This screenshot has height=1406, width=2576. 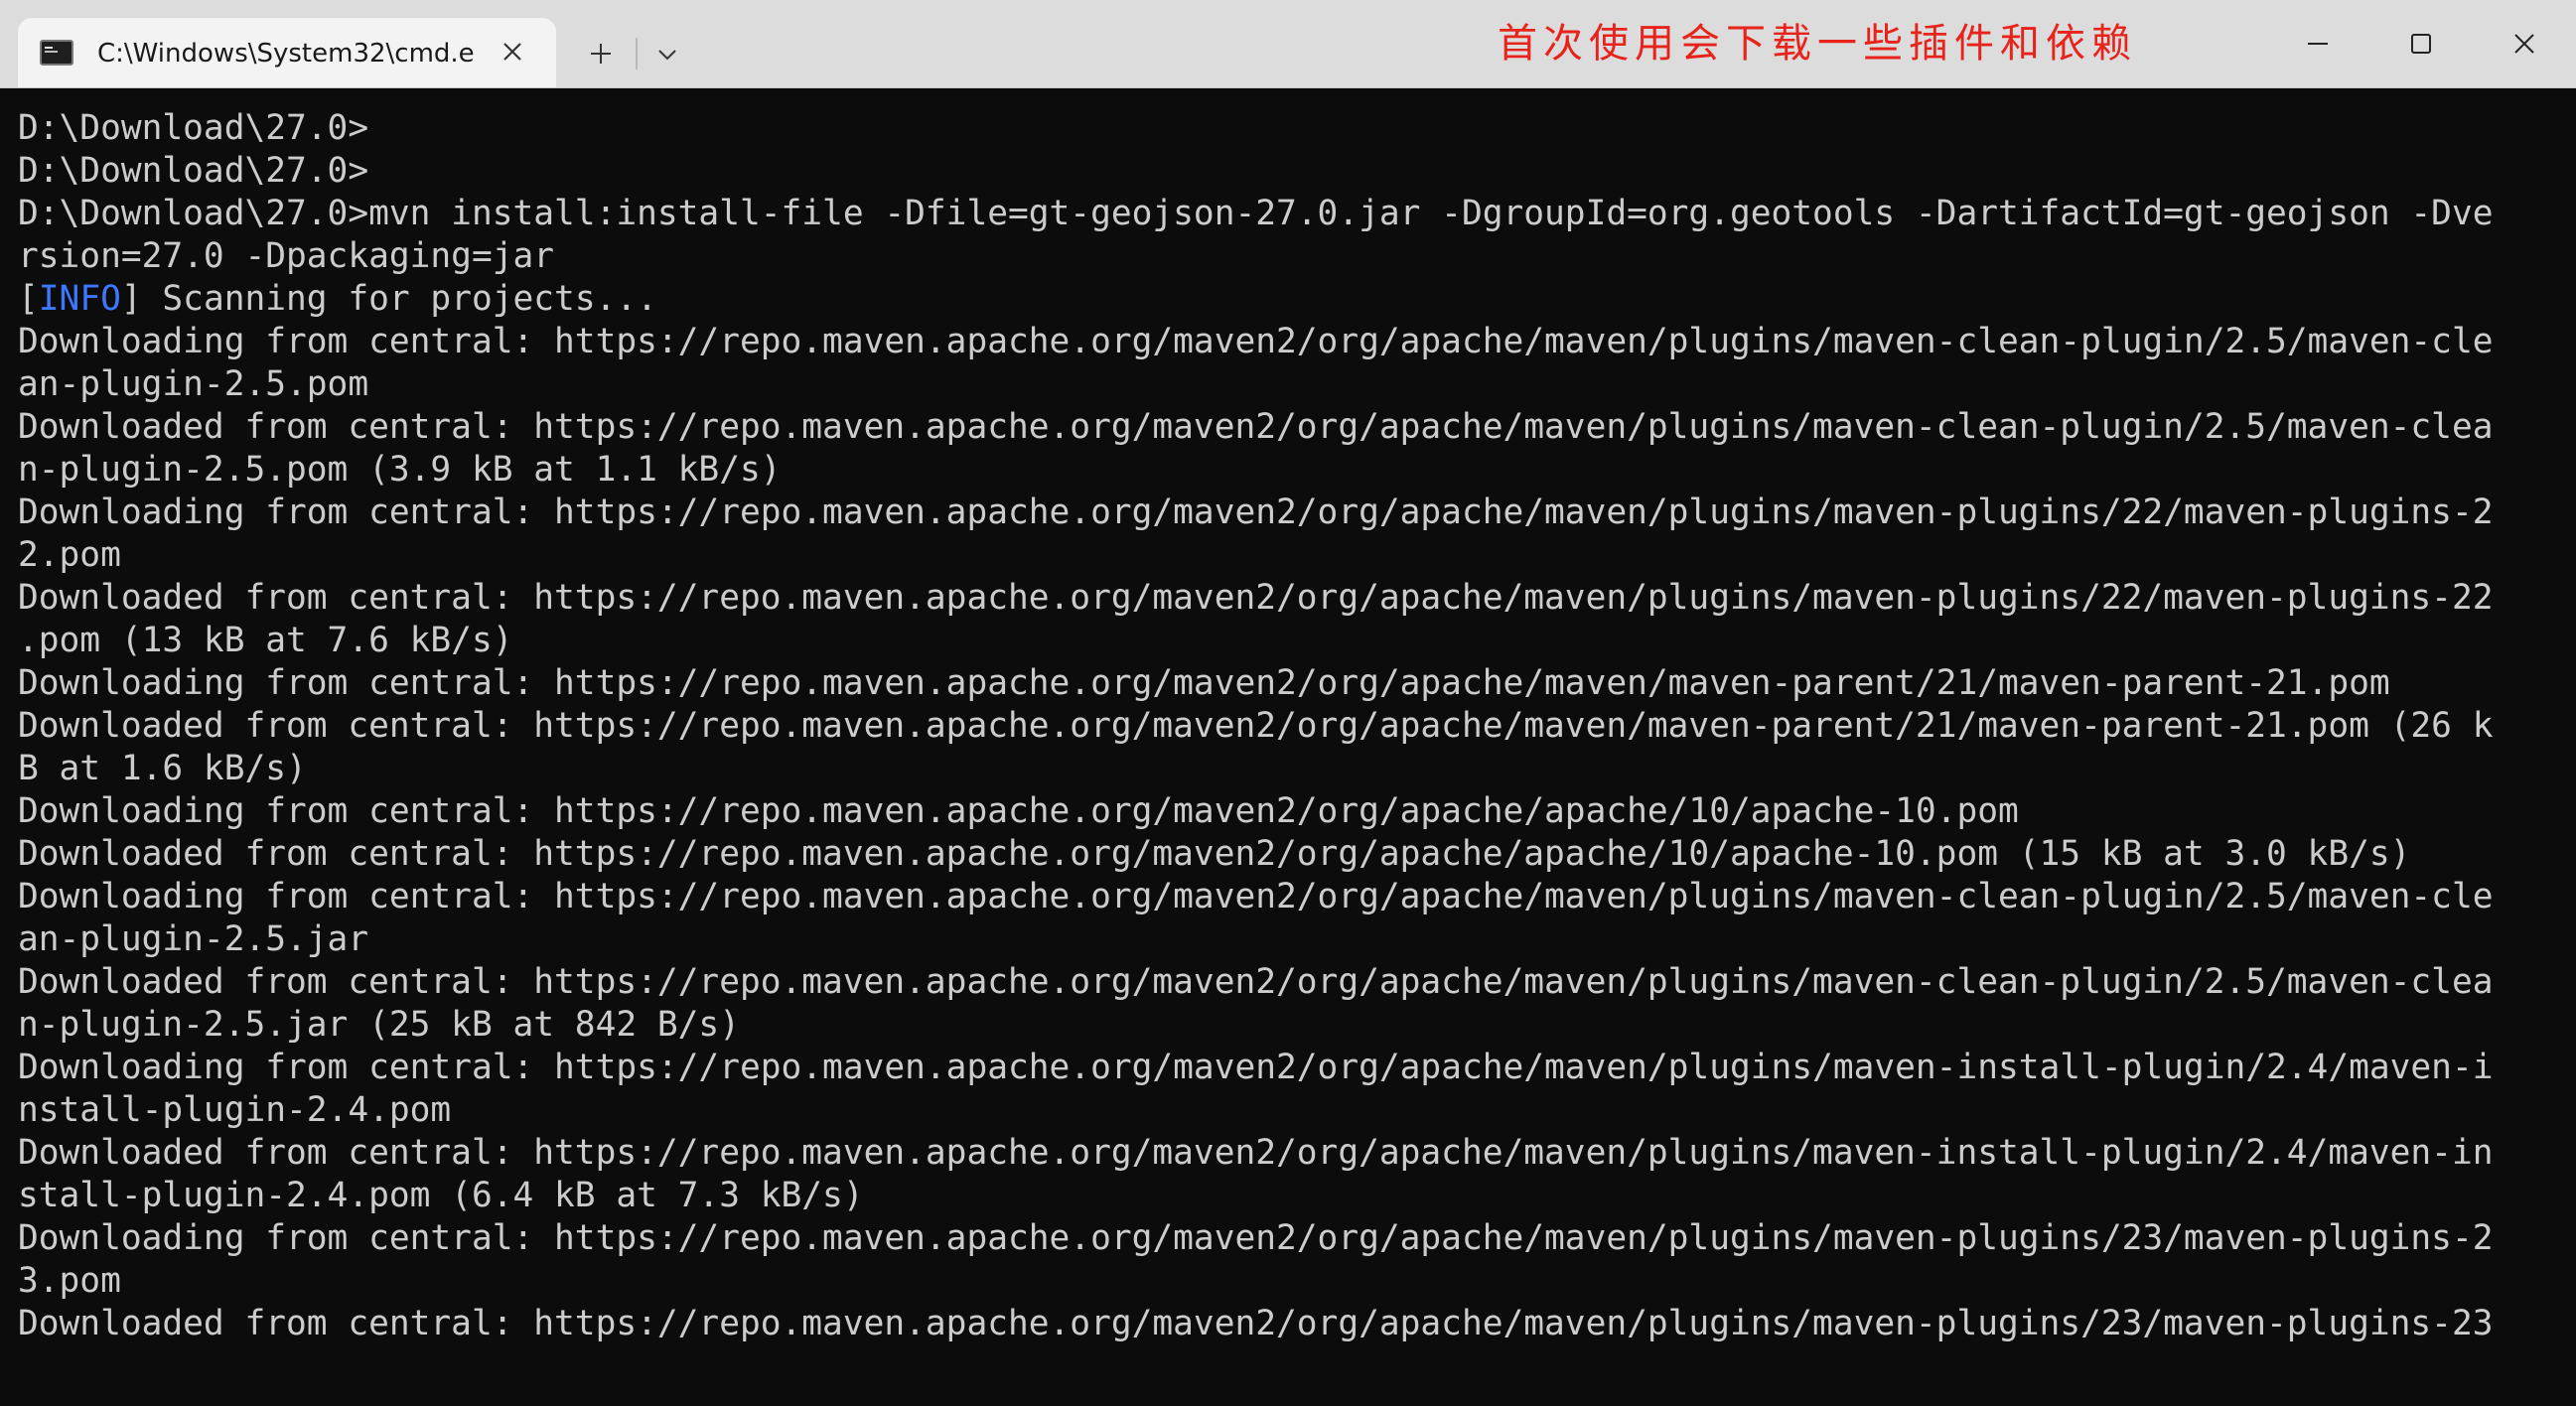 I want to click on console-line: .pom (13 kB at 7.6 kB/s), so click(x=265, y=640).